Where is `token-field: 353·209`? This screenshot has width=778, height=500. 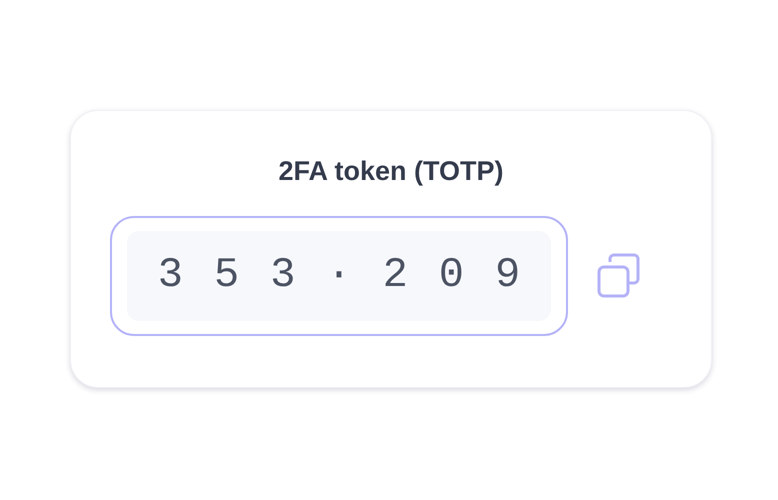 token-field: 353·209 is located at coordinates (339, 276).